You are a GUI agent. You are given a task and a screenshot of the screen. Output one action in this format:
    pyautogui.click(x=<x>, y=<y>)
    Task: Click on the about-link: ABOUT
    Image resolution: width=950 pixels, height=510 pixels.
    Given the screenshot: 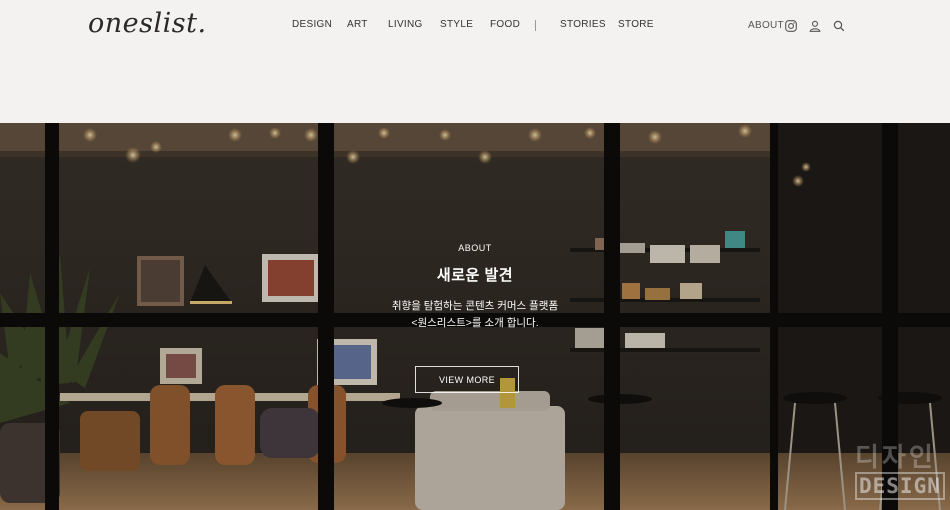 What is the action you would take?
    pyautogui.click(x=766, y=25)
    